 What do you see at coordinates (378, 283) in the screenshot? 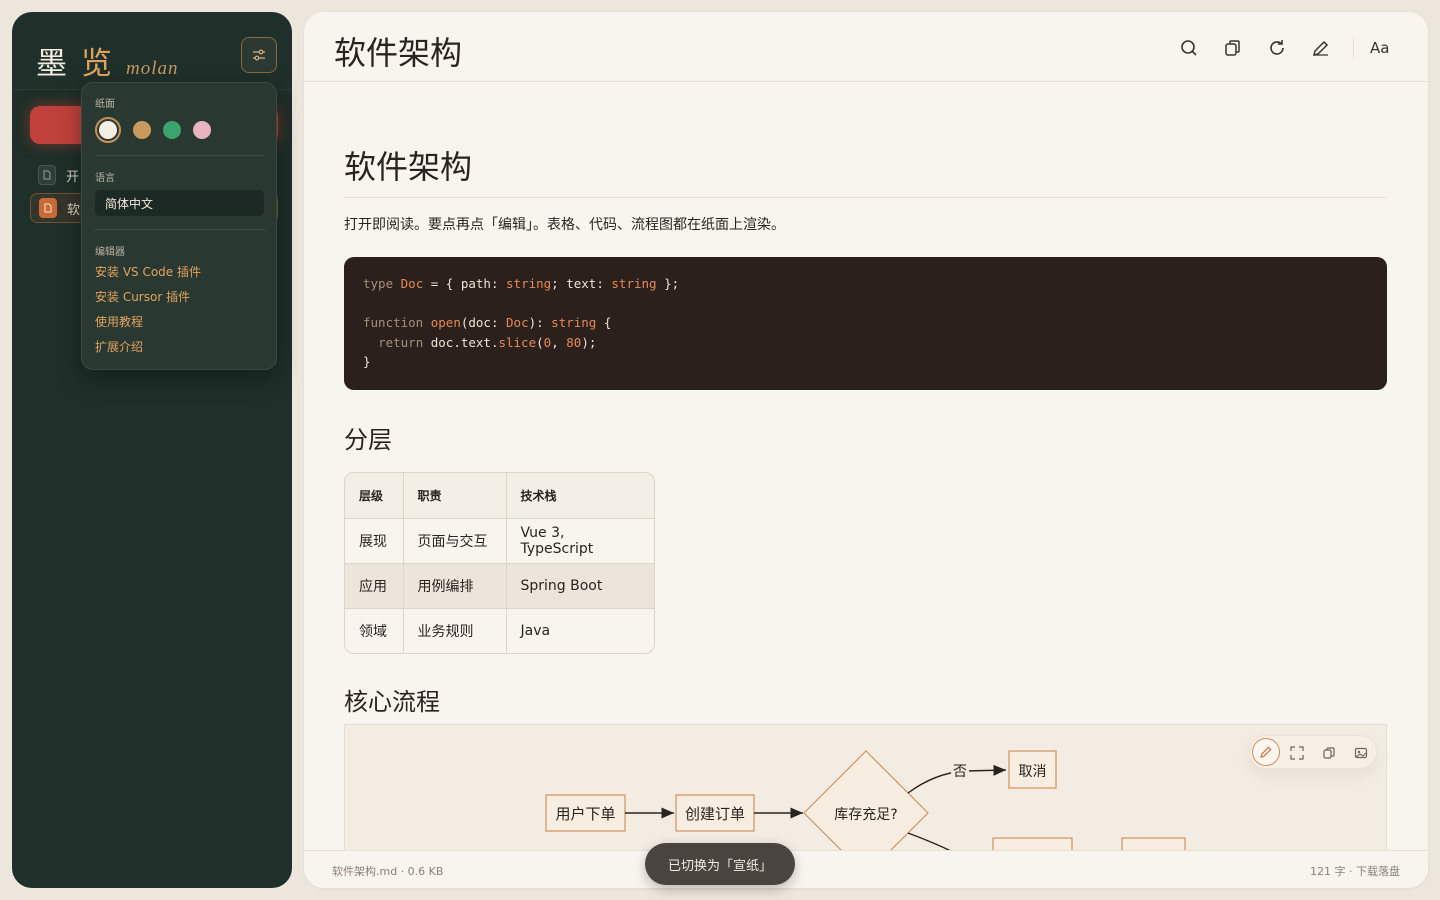
I see `code-token: type` at bounding box center [378, 283].